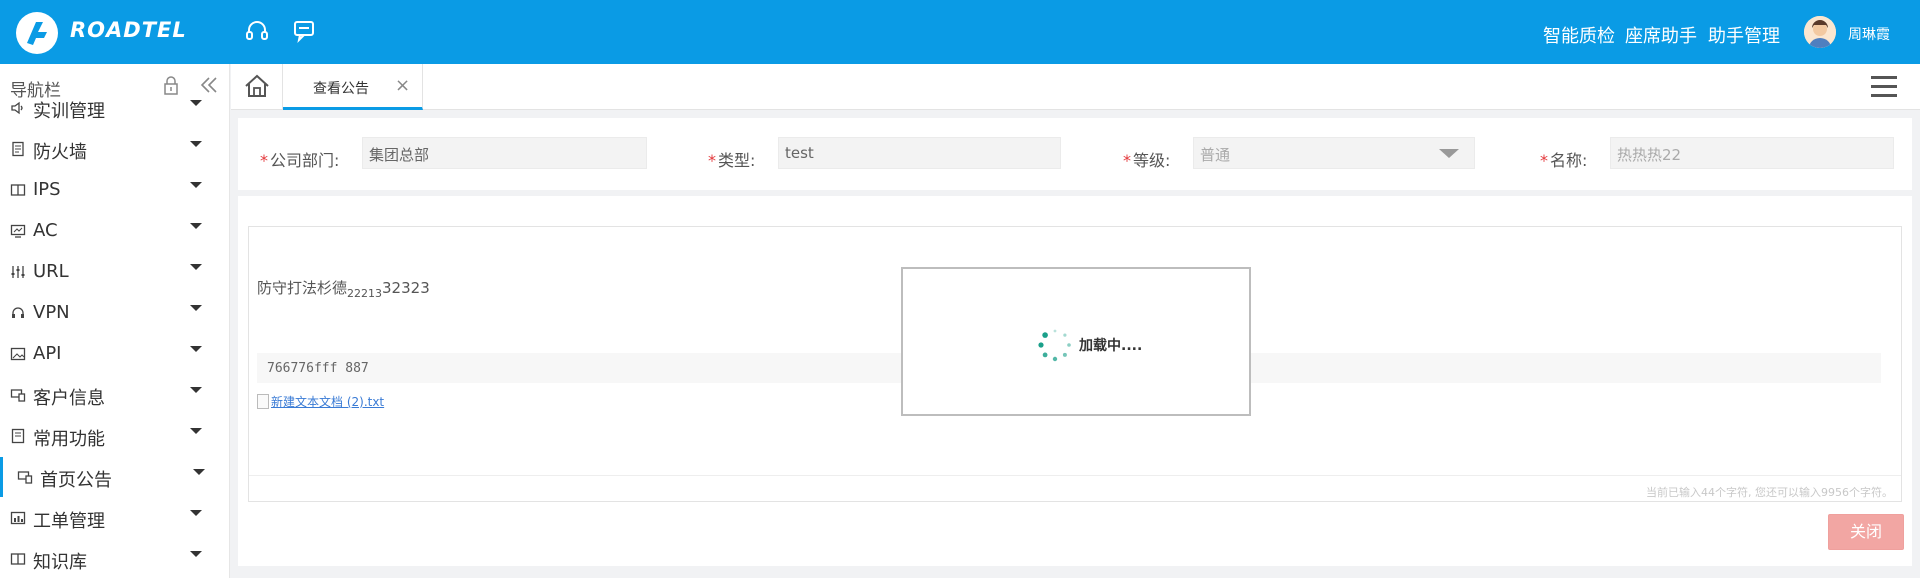 This screenshot has height=578, width=1920. What do you see at coordinates (1054, 345) in the screenshot?
I see `spinner-icon` at bounding box center [1054, 345].